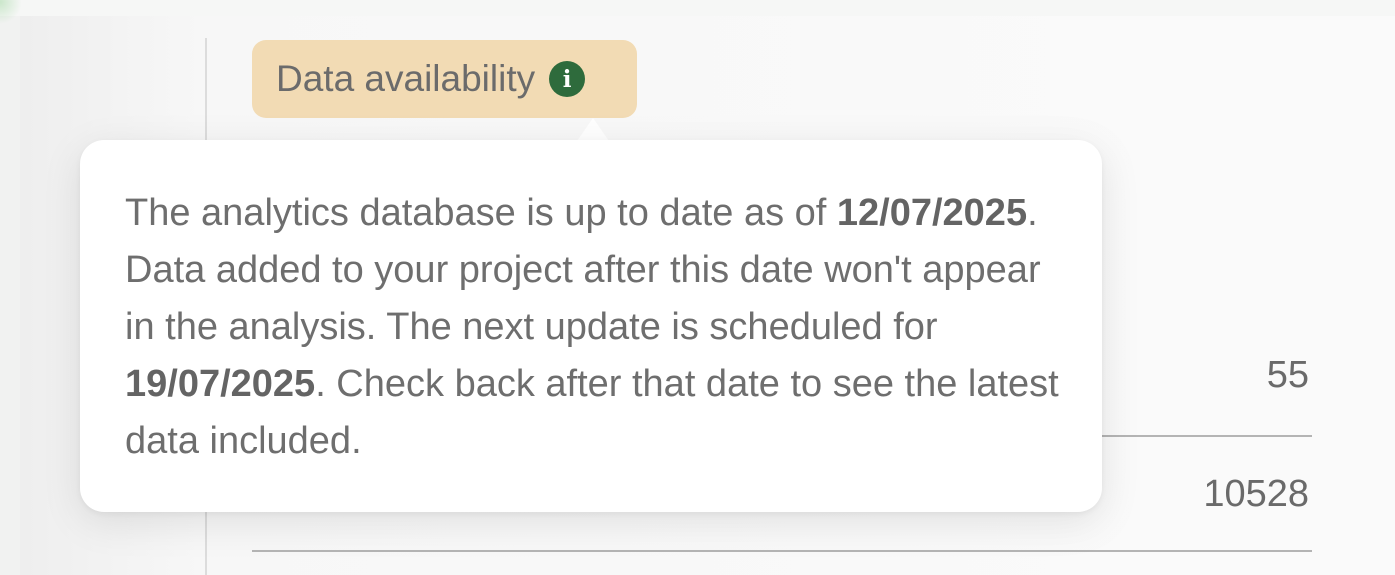 This screenshot has width=1395, height=575. What do you see at coordinates (567, 79) in the screenshot?
I see `info-icon: i` at bounding box center [567, 79].